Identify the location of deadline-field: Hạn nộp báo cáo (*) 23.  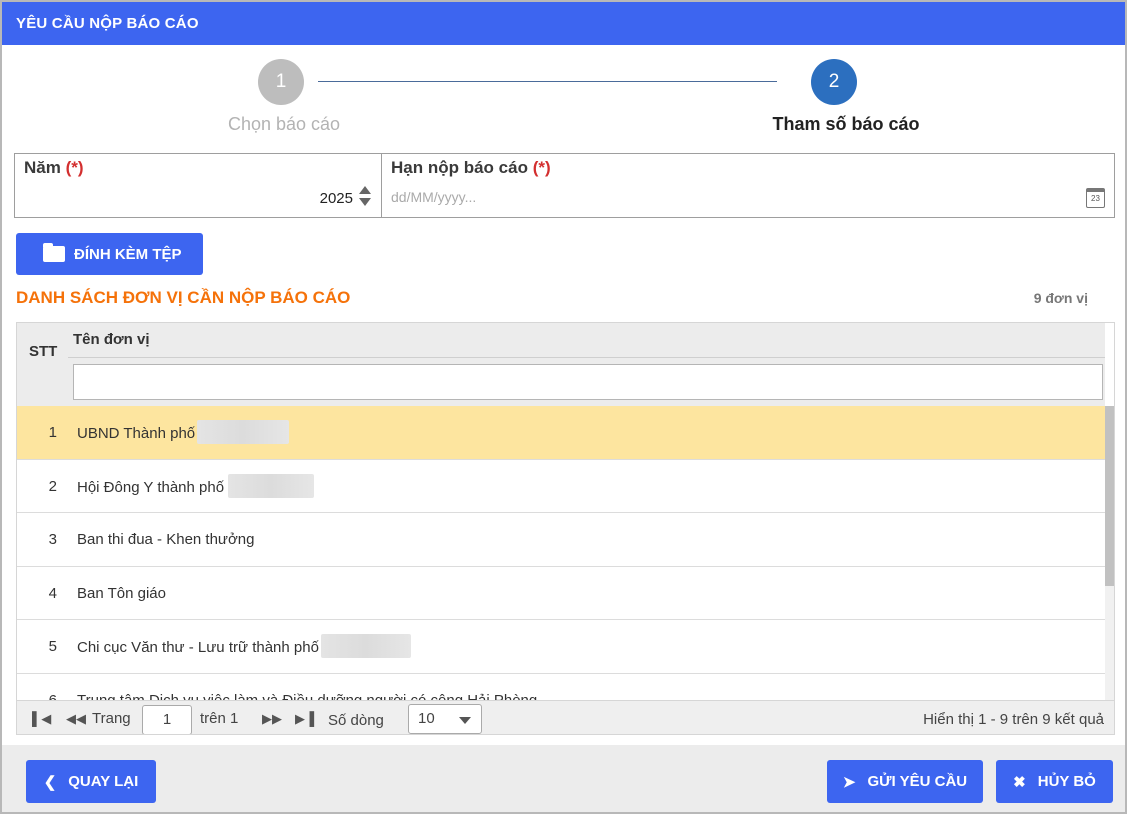
(748, 185).